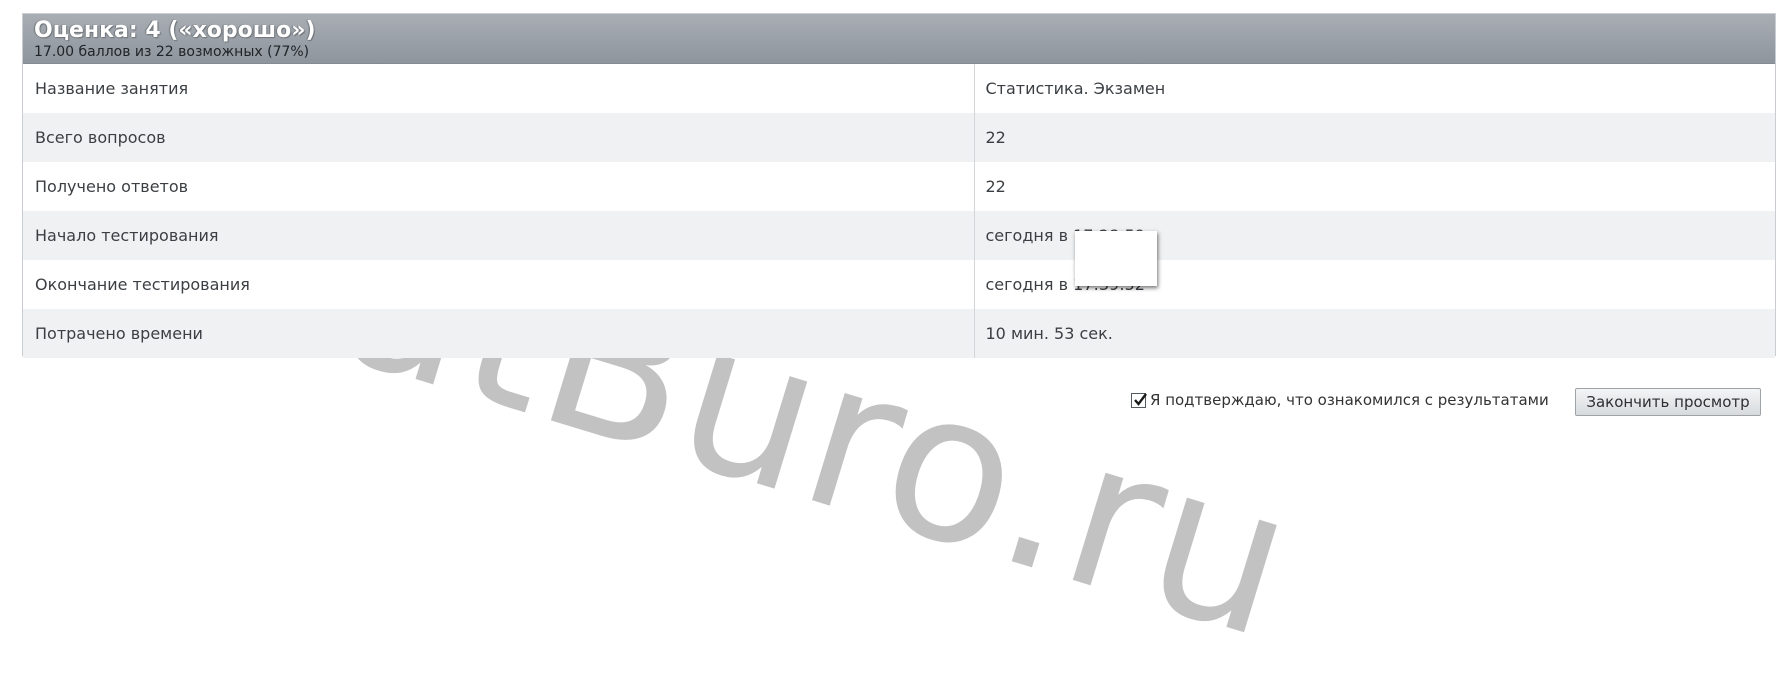 This screenshot has height=685, width=1789. I want to click on checkmark-icon, so click(1140, 399).